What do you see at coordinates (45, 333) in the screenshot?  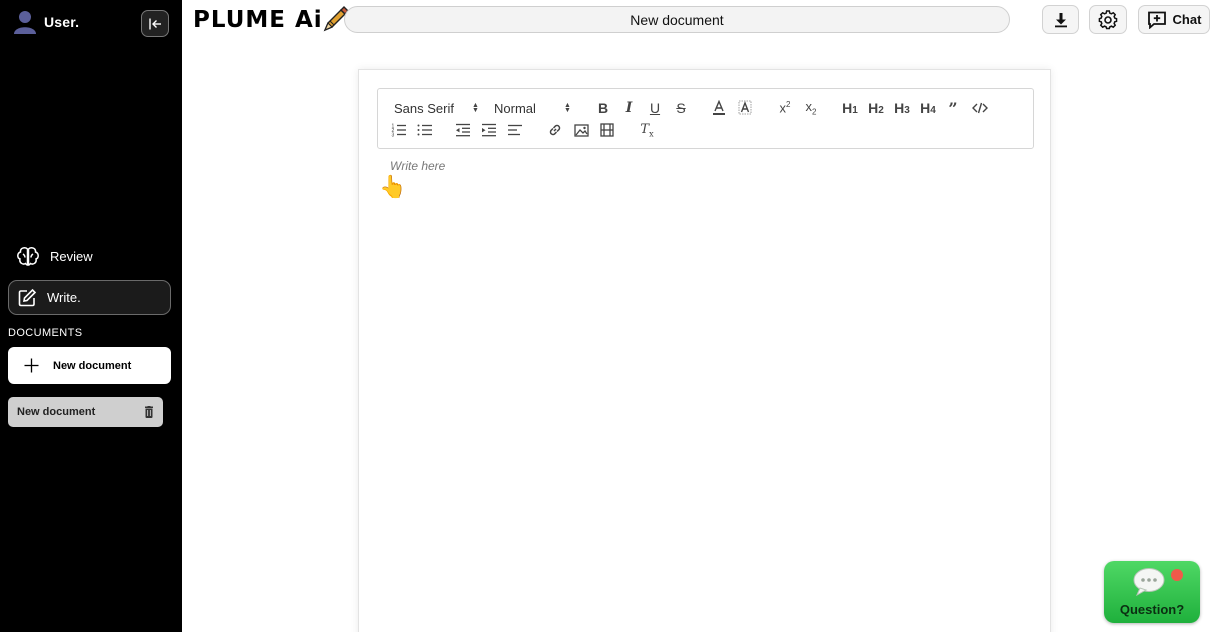 I see `documents-section-title: DOCUMENTS` at bounding box center [45, 333].